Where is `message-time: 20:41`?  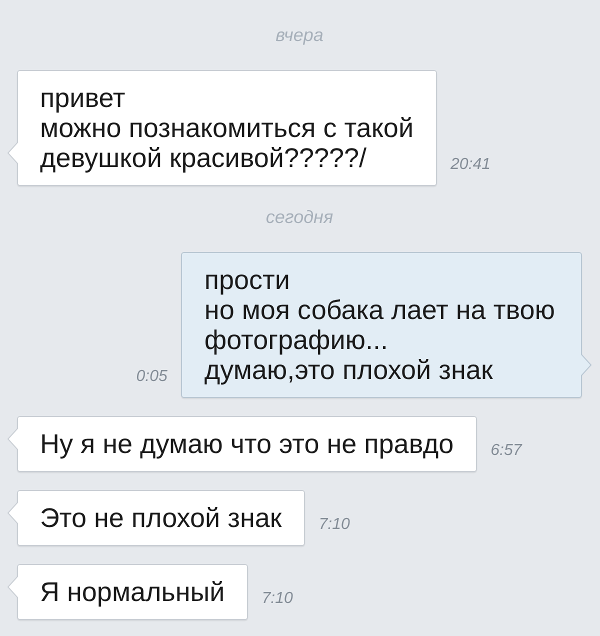 message-time: 20:41 is located at coordinates (470, 165).